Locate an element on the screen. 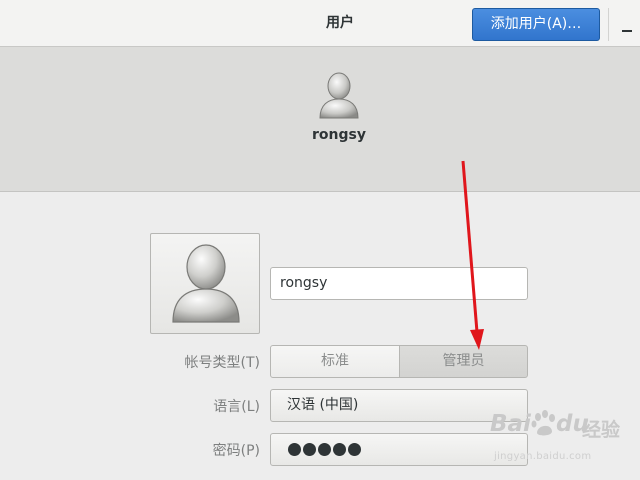  avatar-button is located at coordinates (205, 283).